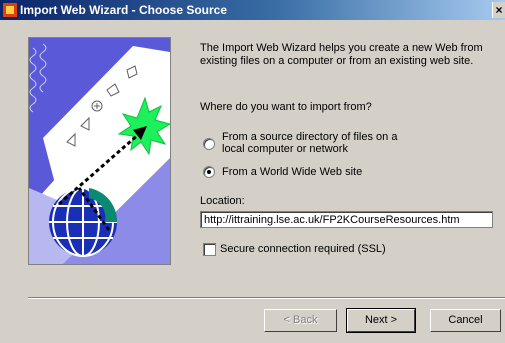  I want to click on radio-world-wide-web, so click(209, 172).